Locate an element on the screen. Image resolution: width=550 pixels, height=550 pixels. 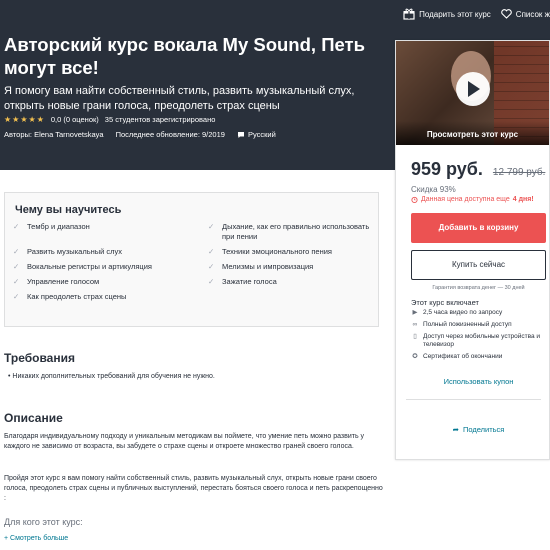
learn-item-text: Мелизмы и импровизация is located at coordinates (268, 266).